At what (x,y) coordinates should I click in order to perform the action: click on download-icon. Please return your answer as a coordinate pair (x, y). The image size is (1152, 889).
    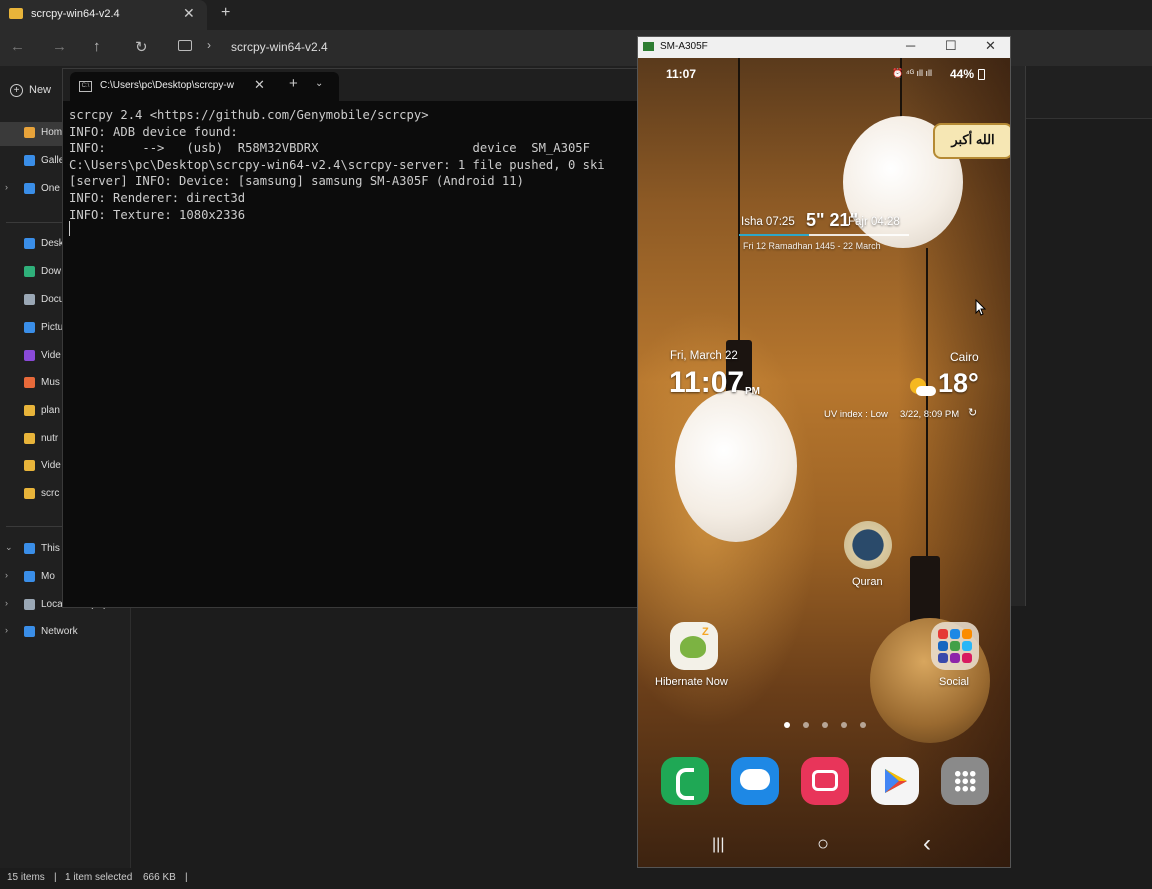
    Looking at the image, I should click on (29, 271).